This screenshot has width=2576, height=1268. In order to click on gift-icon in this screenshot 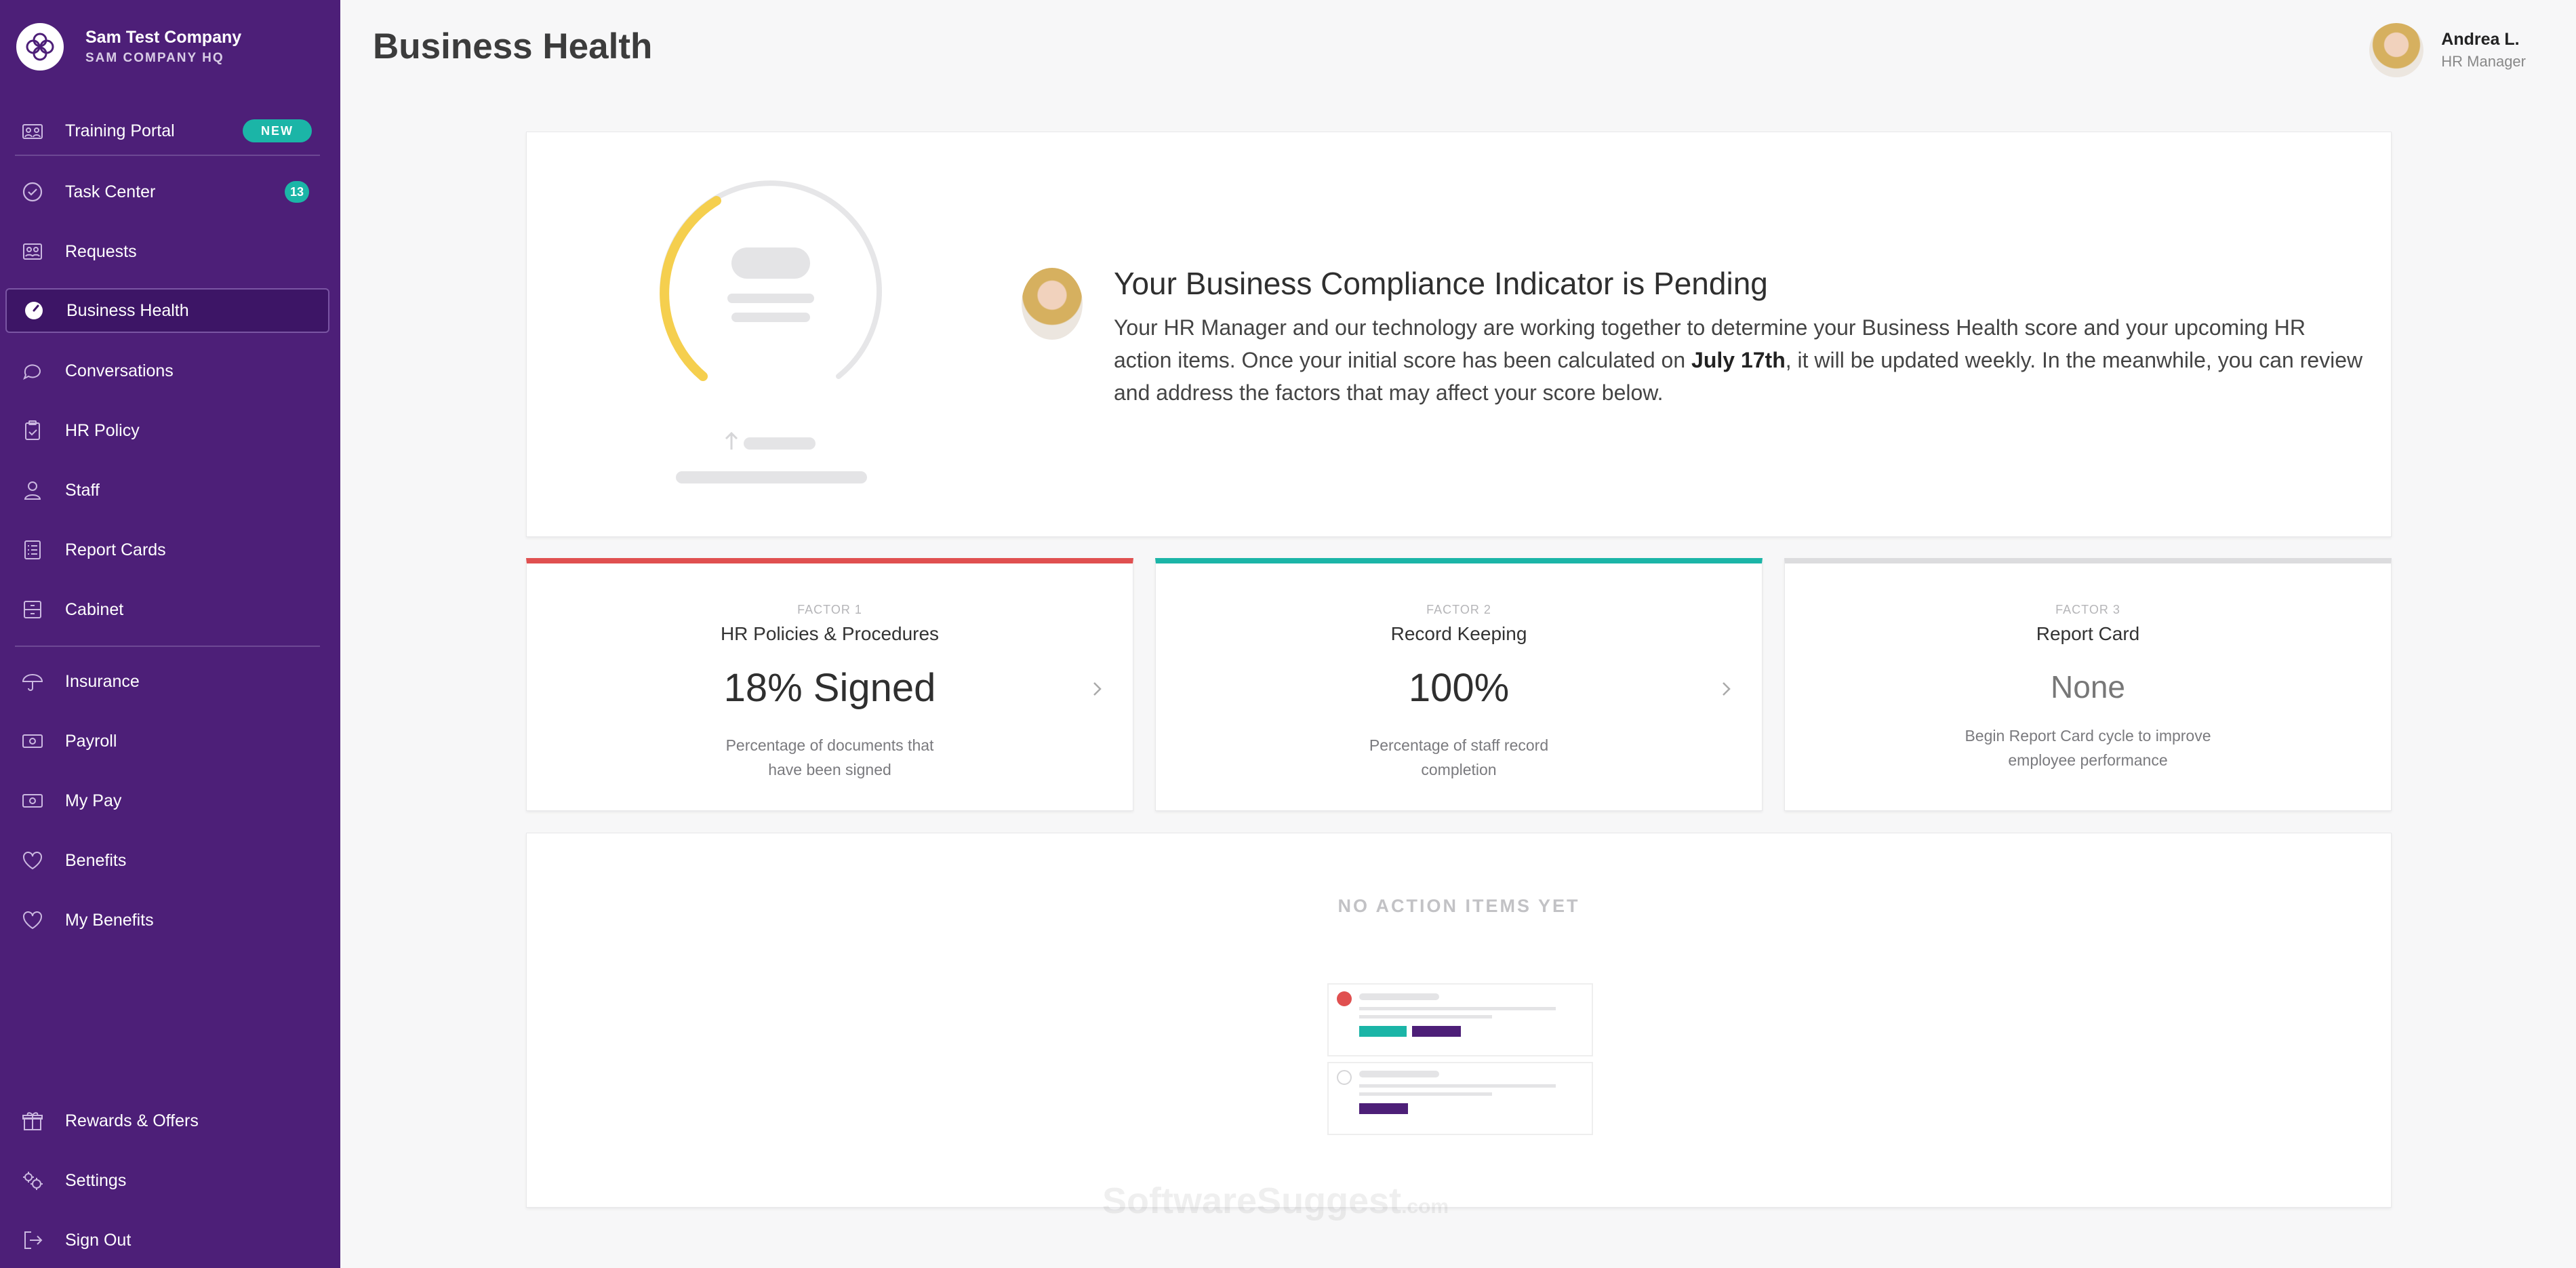, I will do `click(32, 1121)`.